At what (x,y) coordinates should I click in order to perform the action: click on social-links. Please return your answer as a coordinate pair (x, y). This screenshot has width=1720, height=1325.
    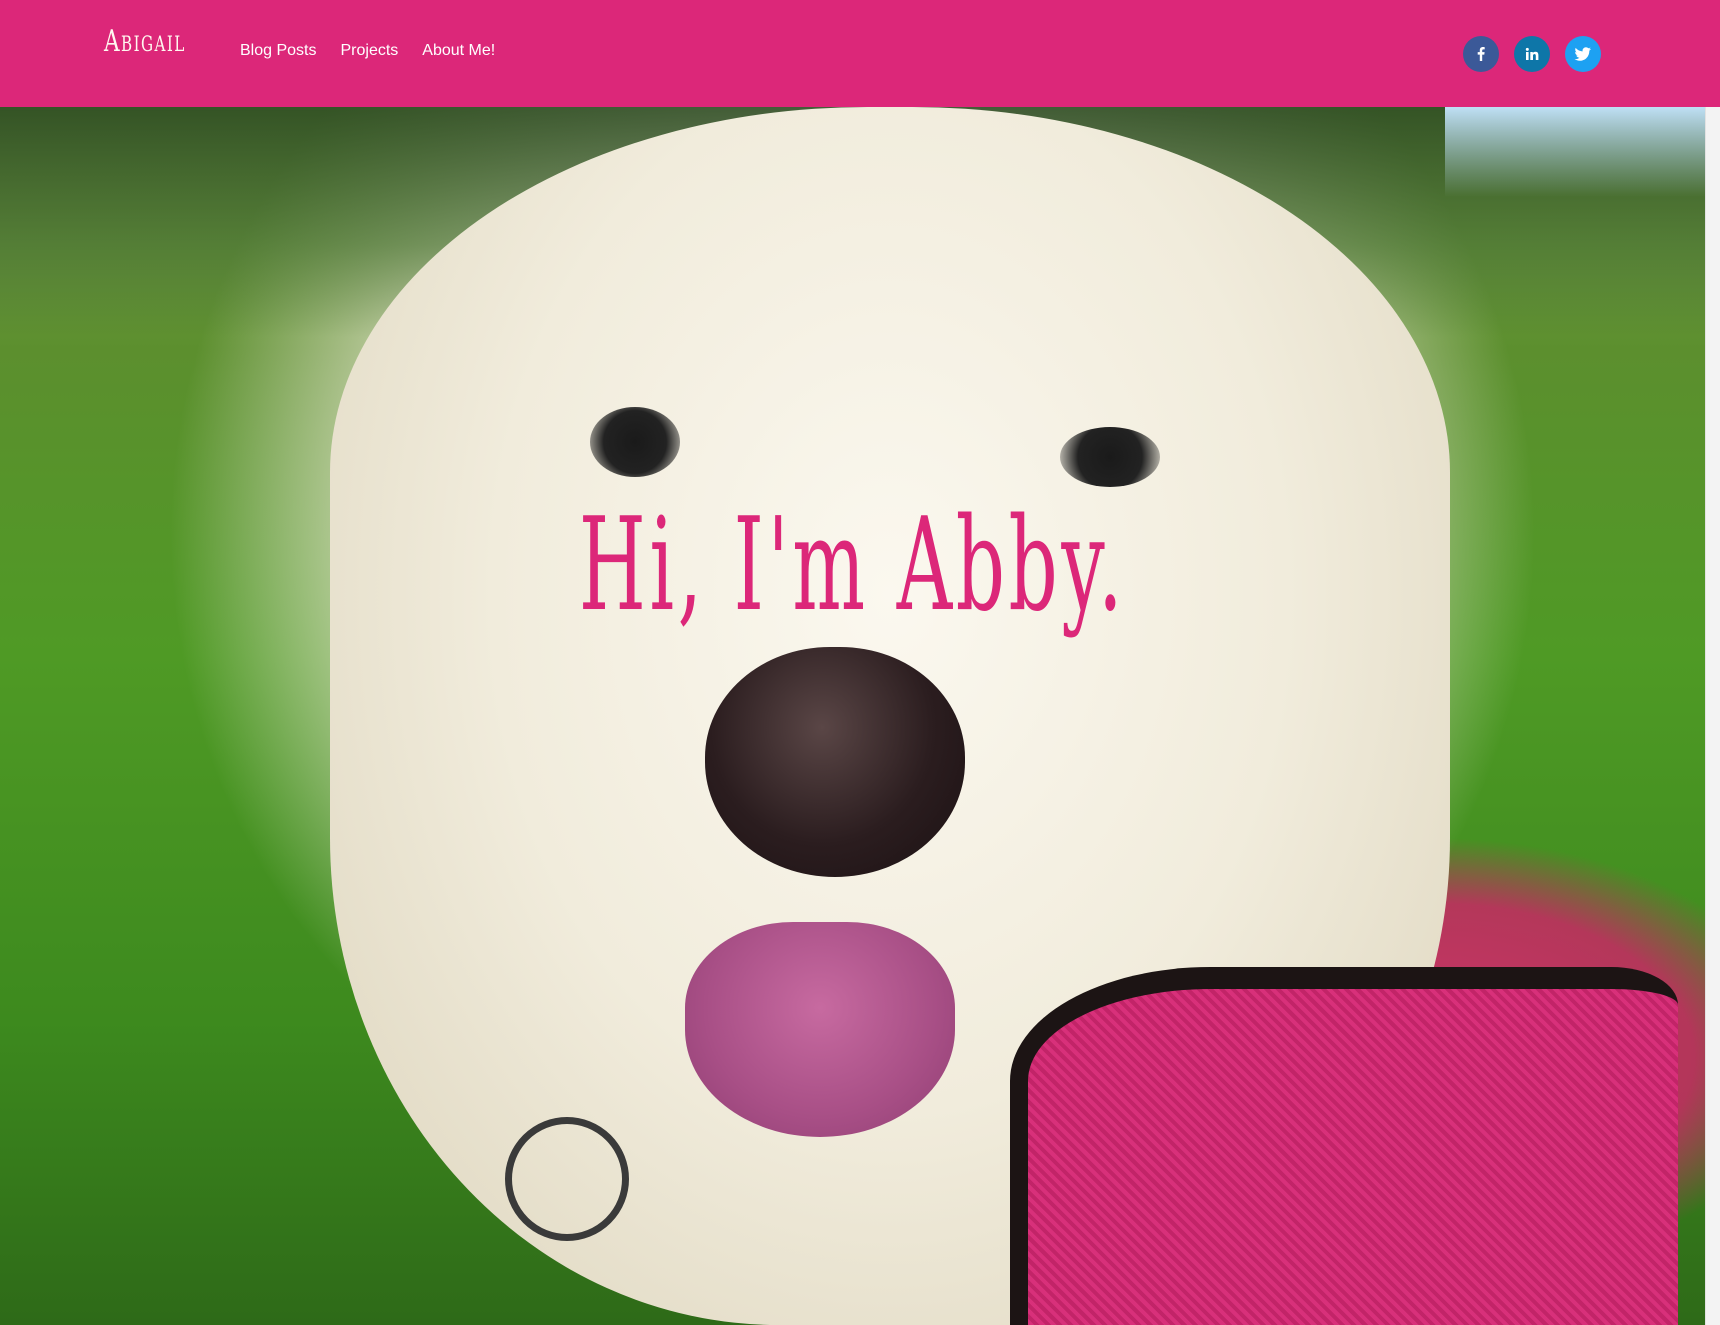
    Looking at the image, I should click on (1532, 54).